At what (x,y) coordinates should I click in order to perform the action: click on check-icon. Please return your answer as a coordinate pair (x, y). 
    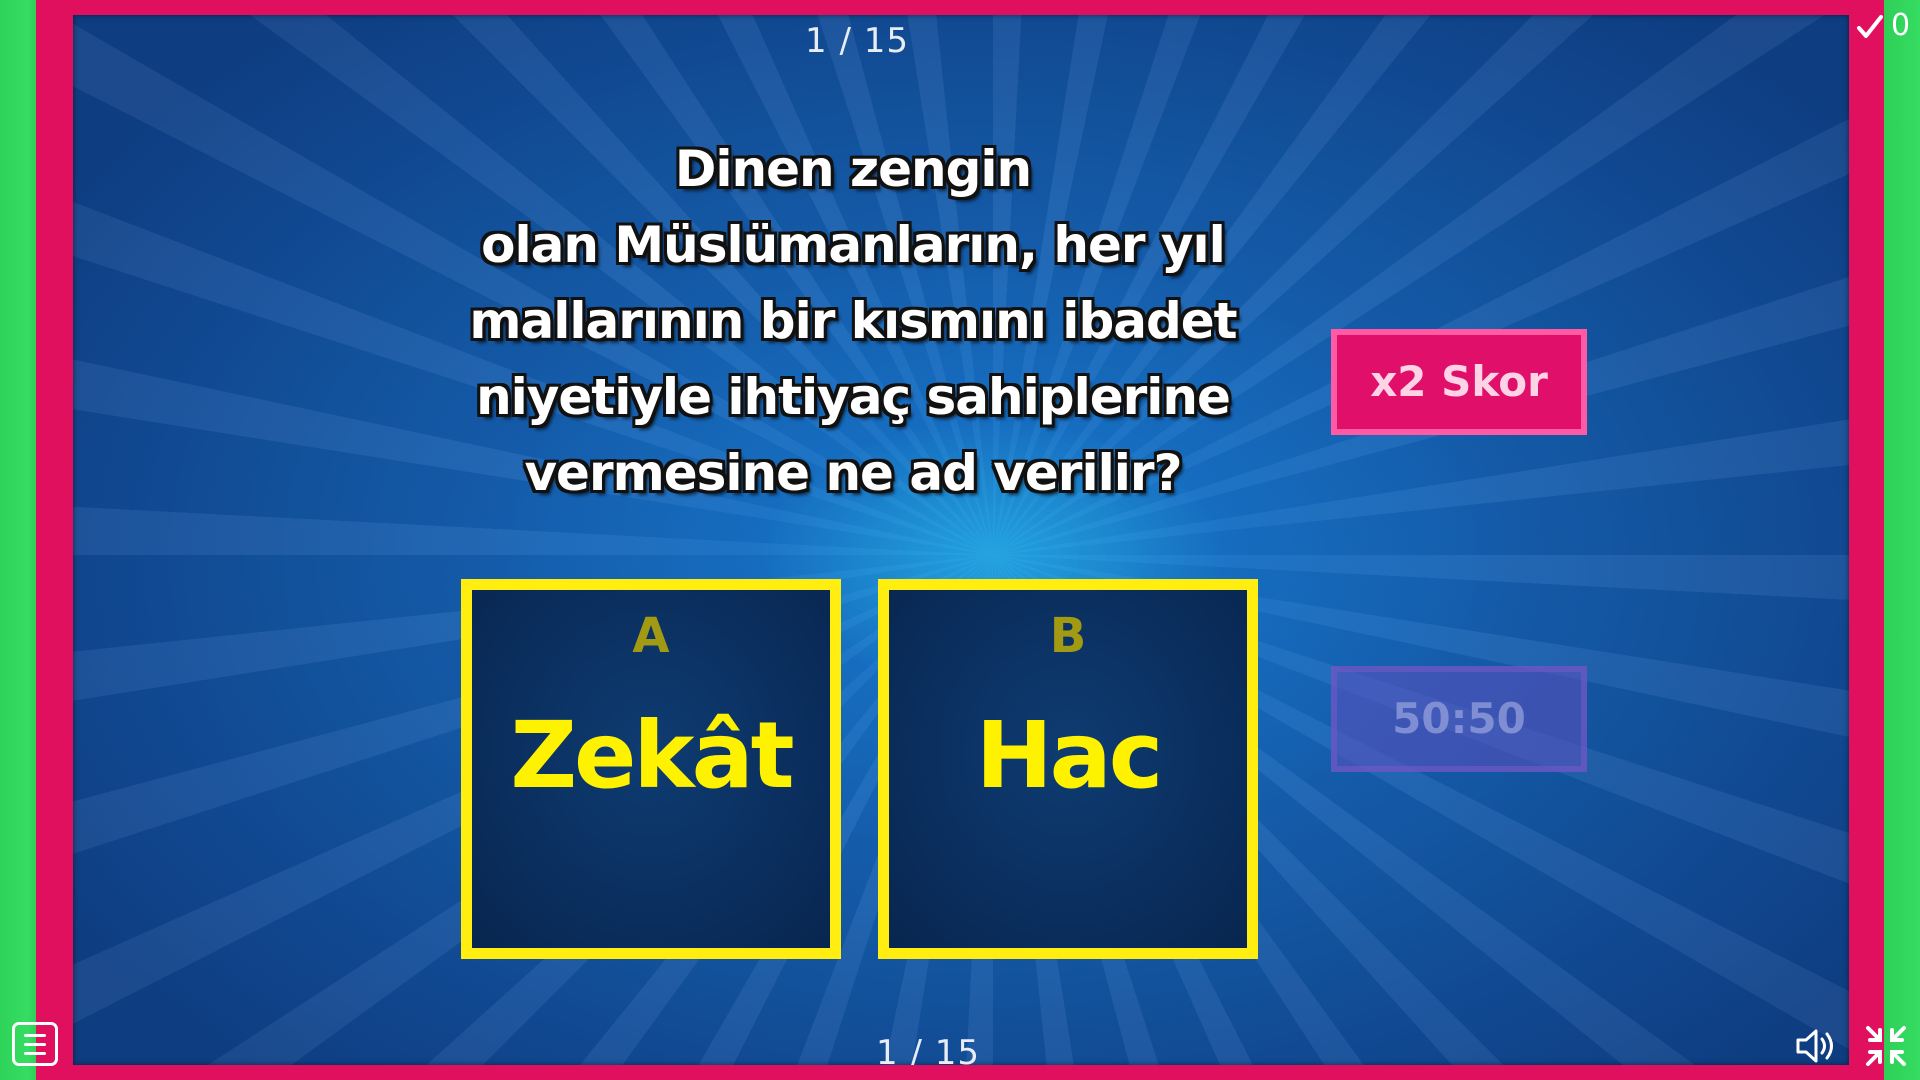
    Looking at the image, I should click on (1870, 26).